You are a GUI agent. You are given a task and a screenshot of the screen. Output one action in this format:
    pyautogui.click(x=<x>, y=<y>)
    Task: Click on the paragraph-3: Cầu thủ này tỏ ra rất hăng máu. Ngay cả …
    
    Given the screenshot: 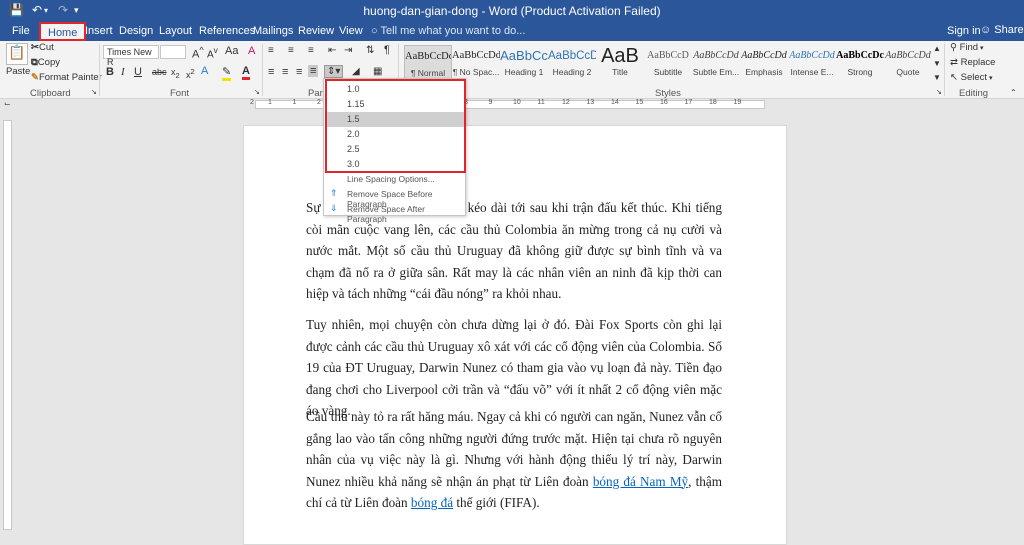 What is the action you would take?
    pyautogui.click(x=514, y=460)
    